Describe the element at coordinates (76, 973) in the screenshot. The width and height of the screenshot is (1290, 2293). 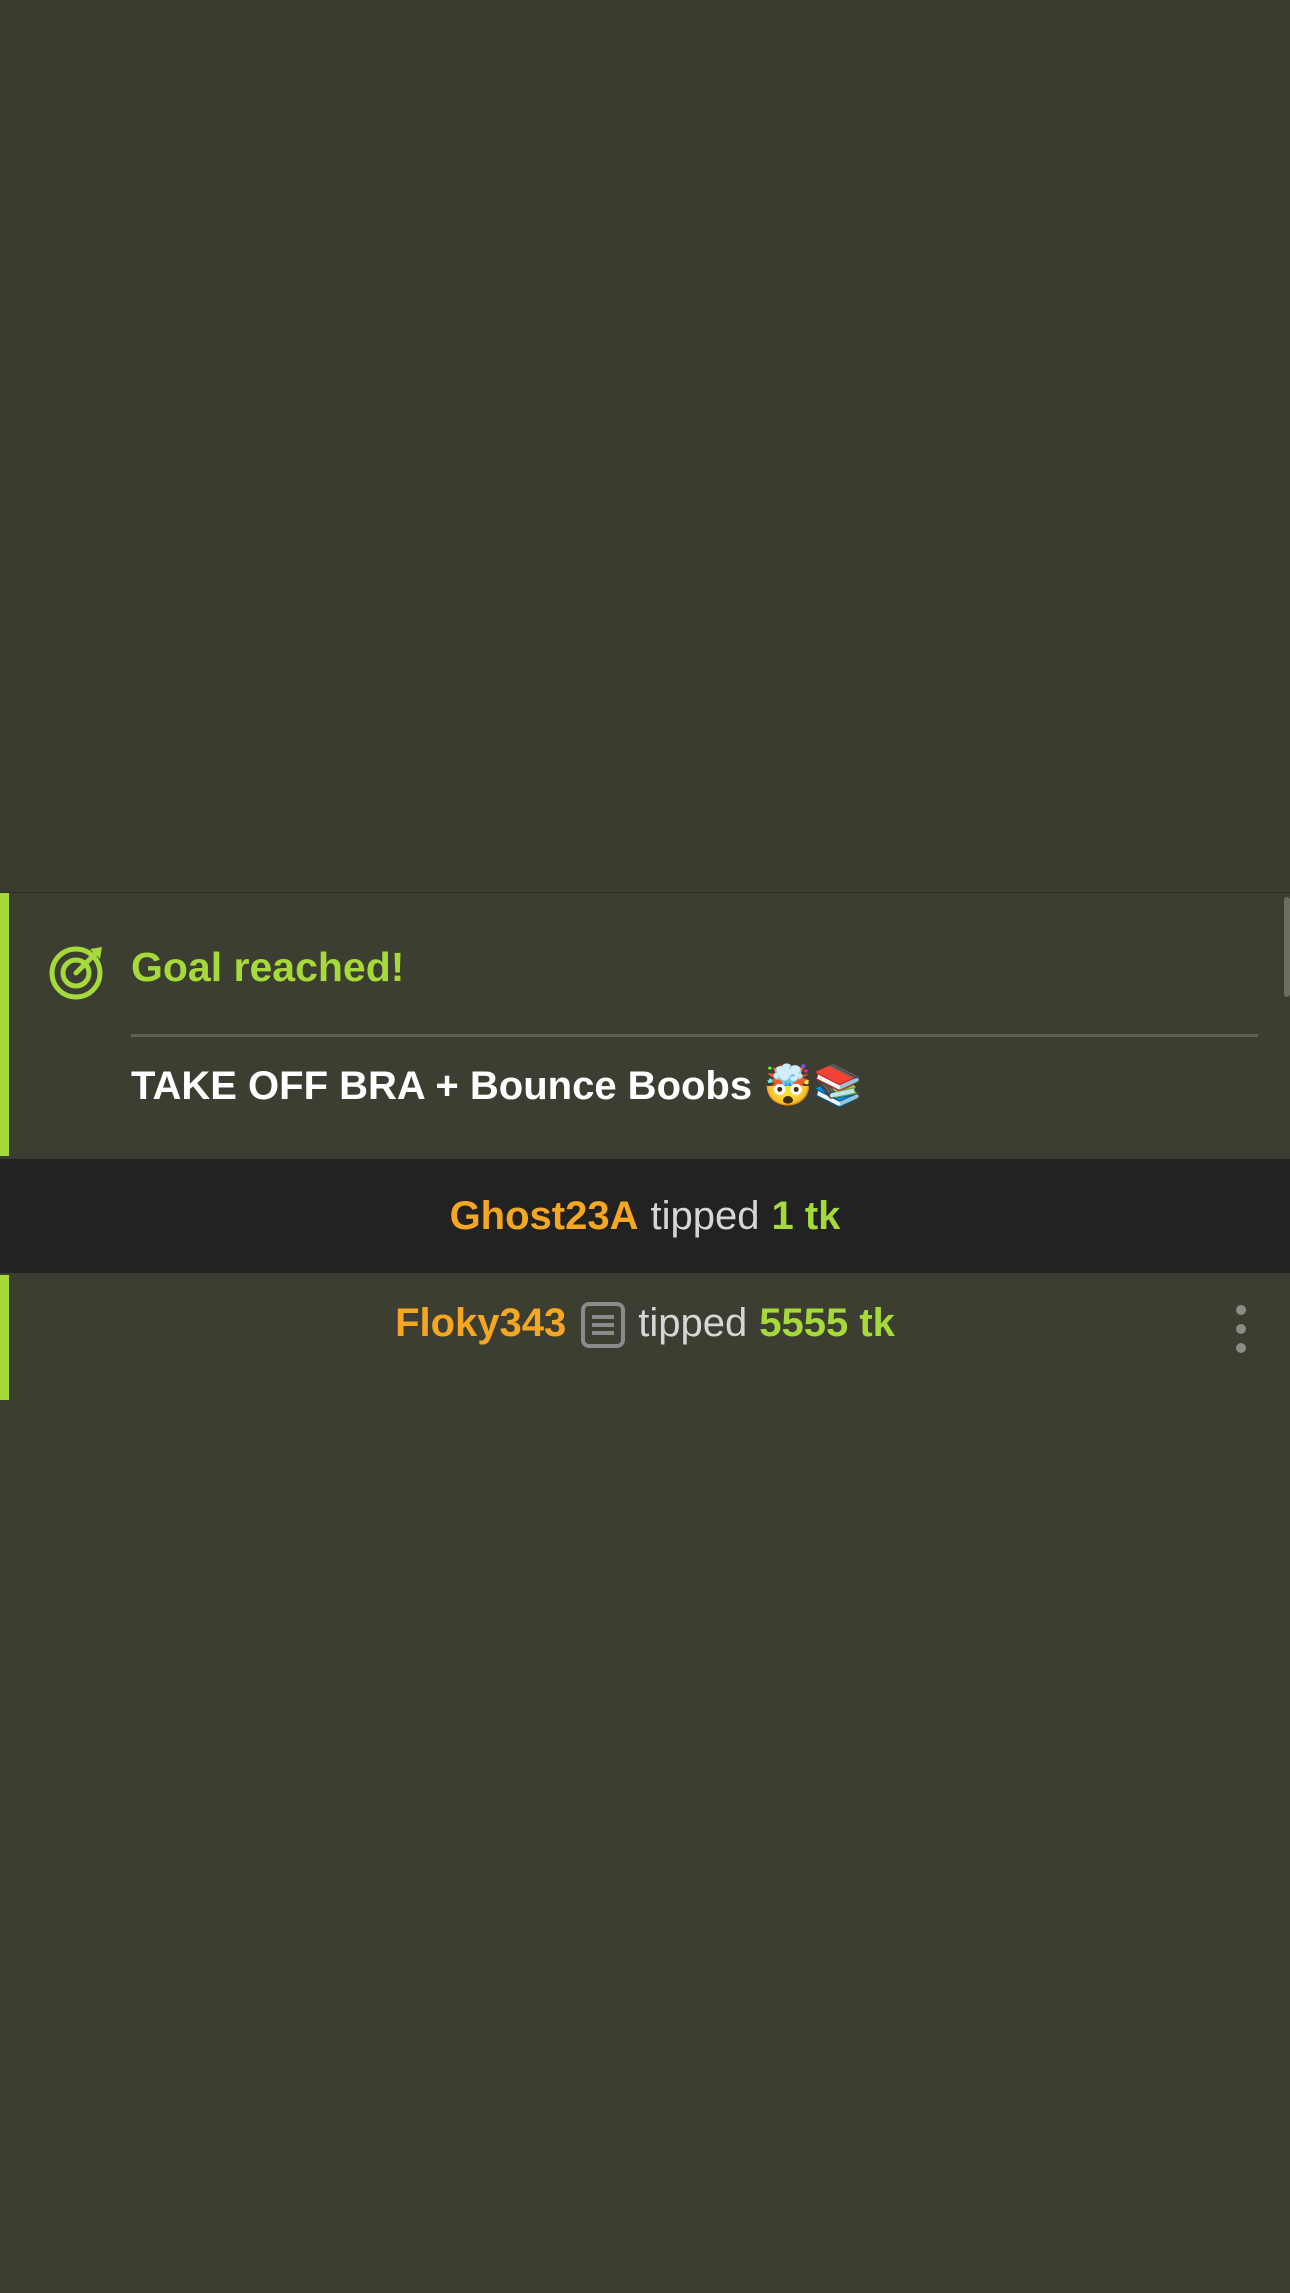
I see `target-icon` at that location.